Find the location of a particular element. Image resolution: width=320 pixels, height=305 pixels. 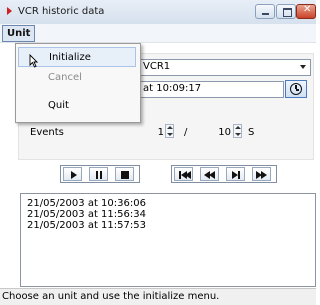

maximize-icon is located at coordinates (287, 12).